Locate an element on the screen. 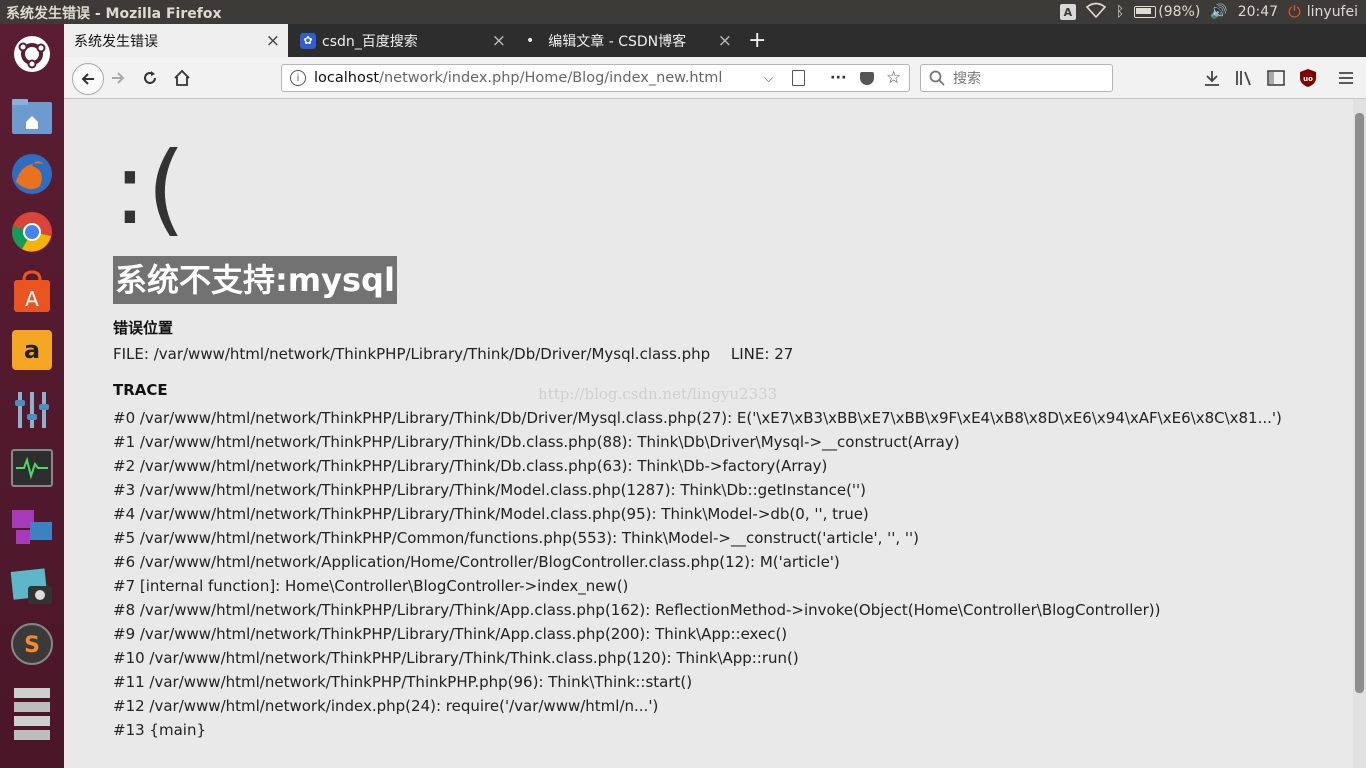  library-icon is located at coordinates (1243, 78).